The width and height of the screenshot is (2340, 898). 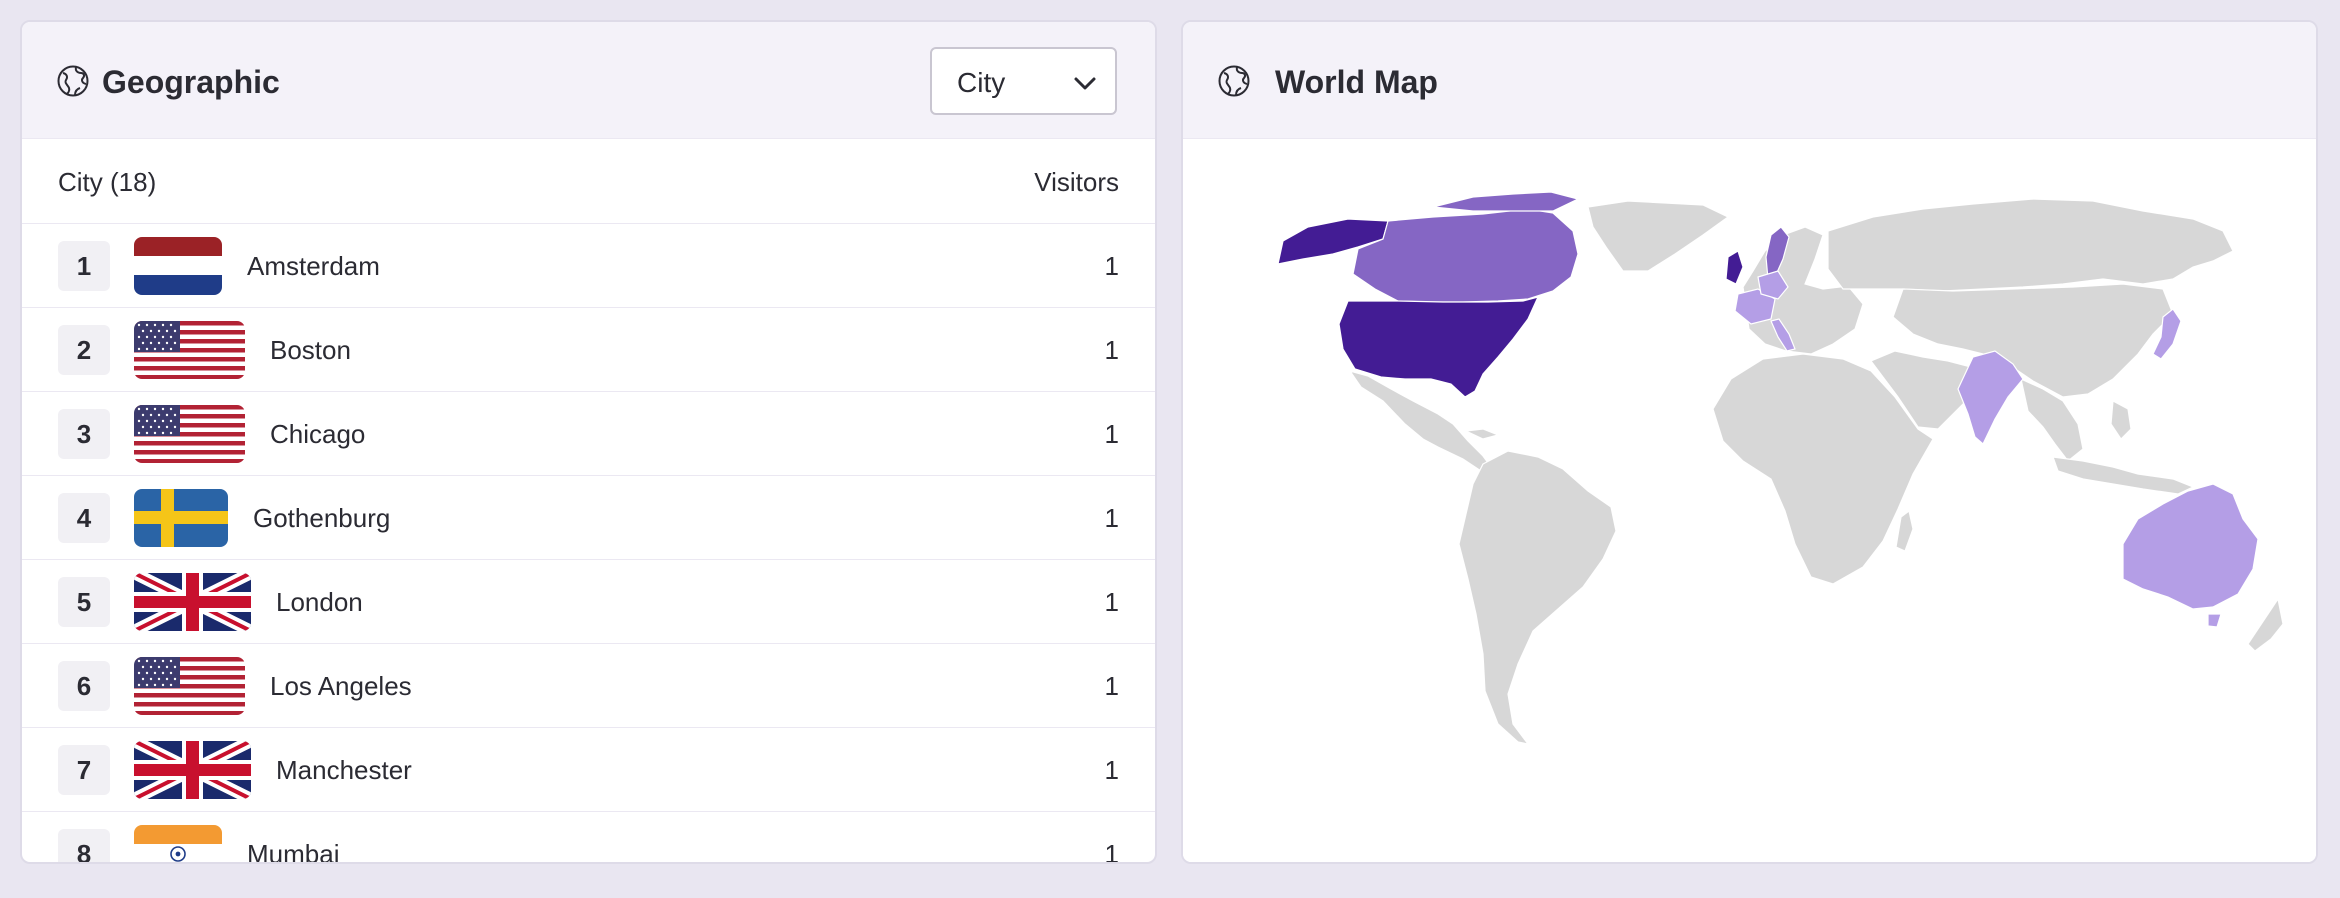 What do you see at coordinates (319, 602) in the screenshot?
I see `city-name: London` at bounding box center [319, 602].